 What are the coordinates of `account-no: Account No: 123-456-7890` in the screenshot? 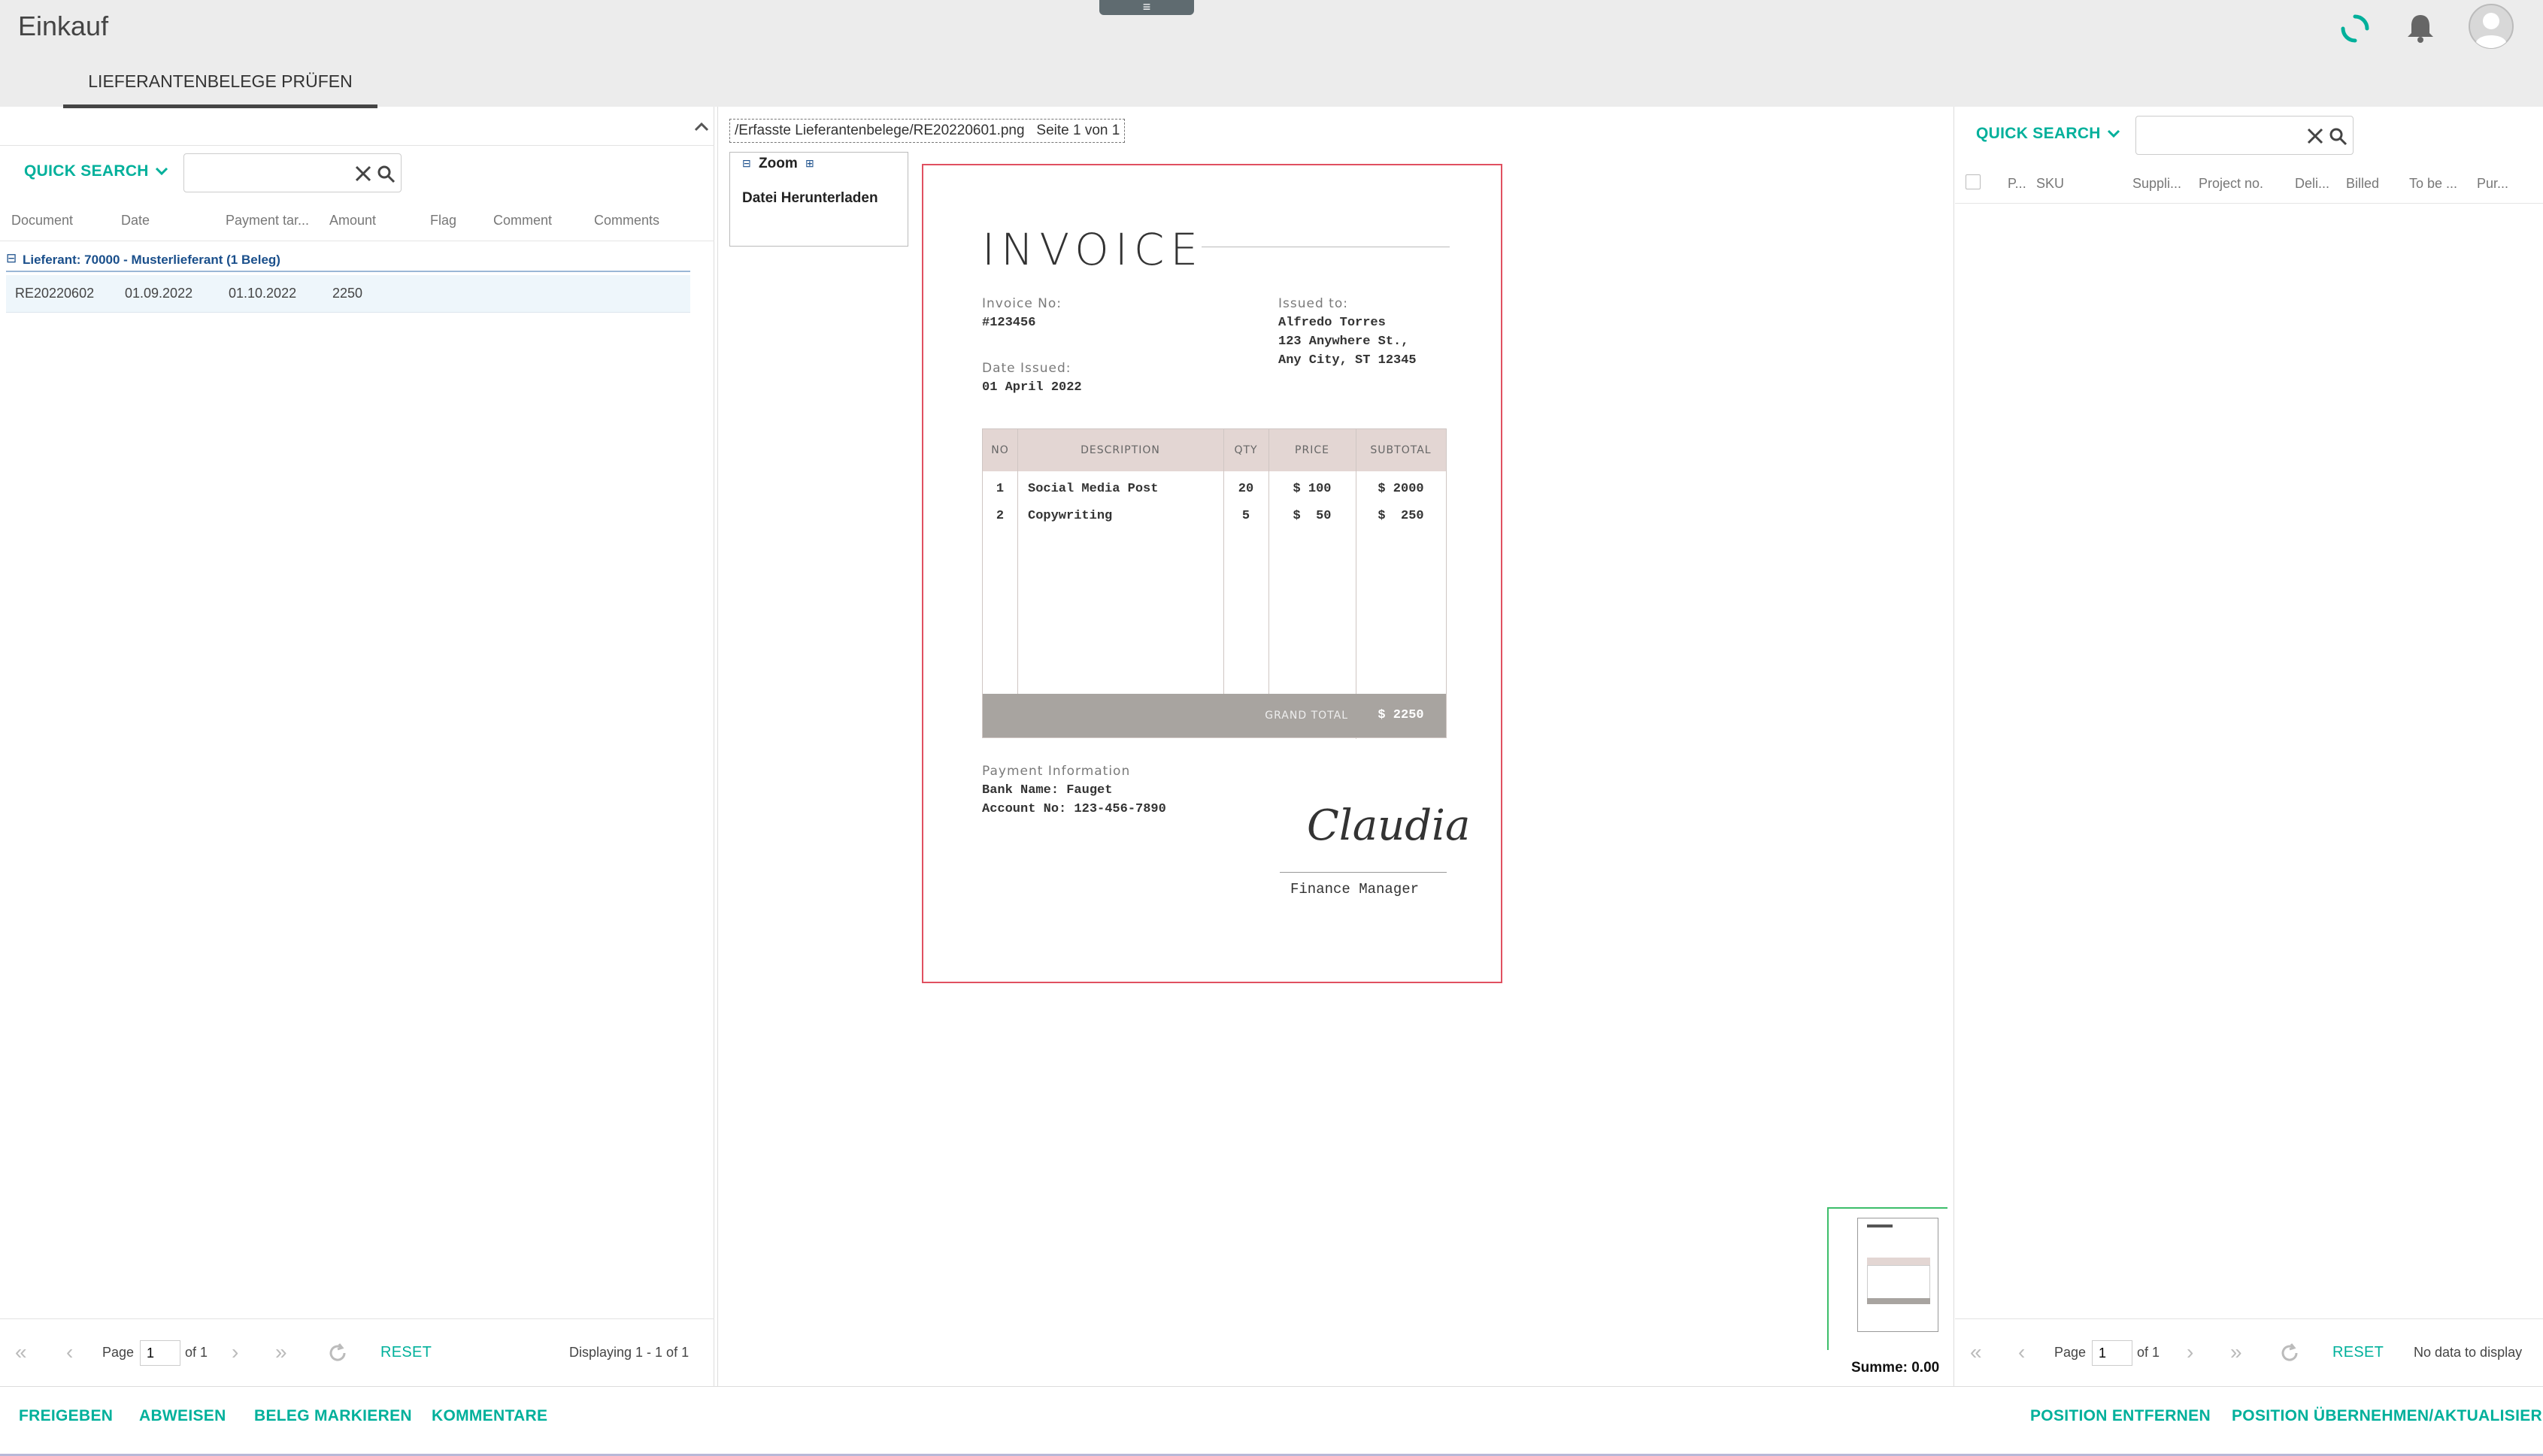 It's located at (1074, 809).